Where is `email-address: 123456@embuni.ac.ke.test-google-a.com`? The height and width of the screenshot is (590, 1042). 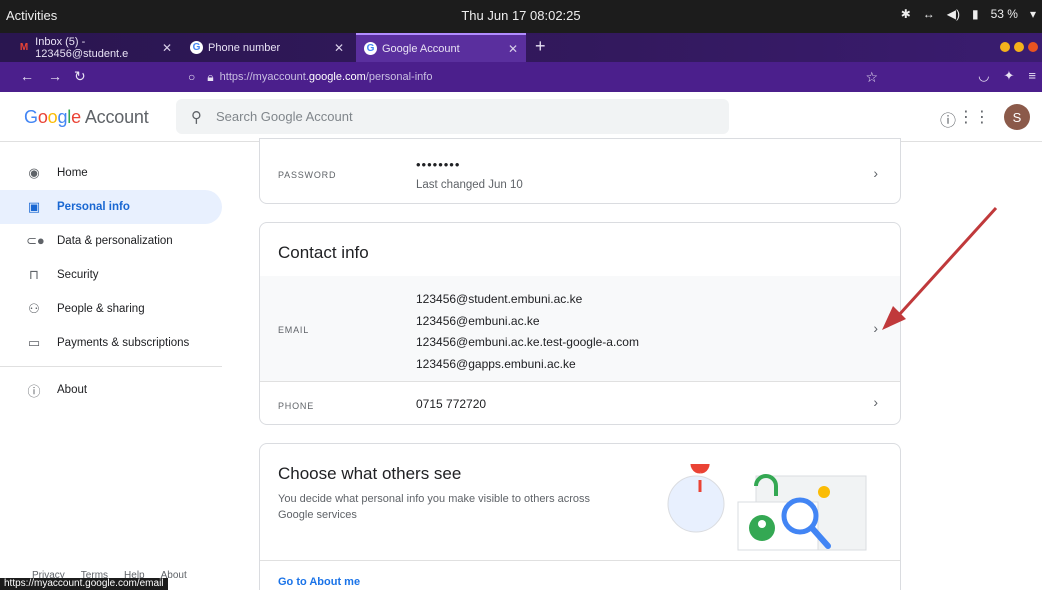 email-address: 123456@embuni.ac.ke.test-google-a.com is located at coordinates (527, 342).